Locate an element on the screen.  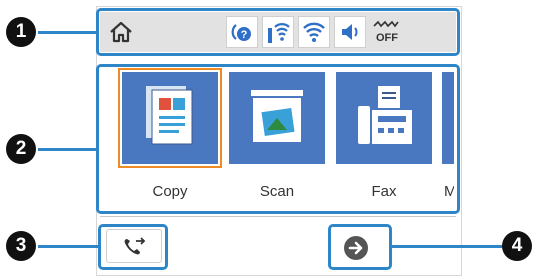
callout-frame-status-bar is located at coordinates (278, 32).